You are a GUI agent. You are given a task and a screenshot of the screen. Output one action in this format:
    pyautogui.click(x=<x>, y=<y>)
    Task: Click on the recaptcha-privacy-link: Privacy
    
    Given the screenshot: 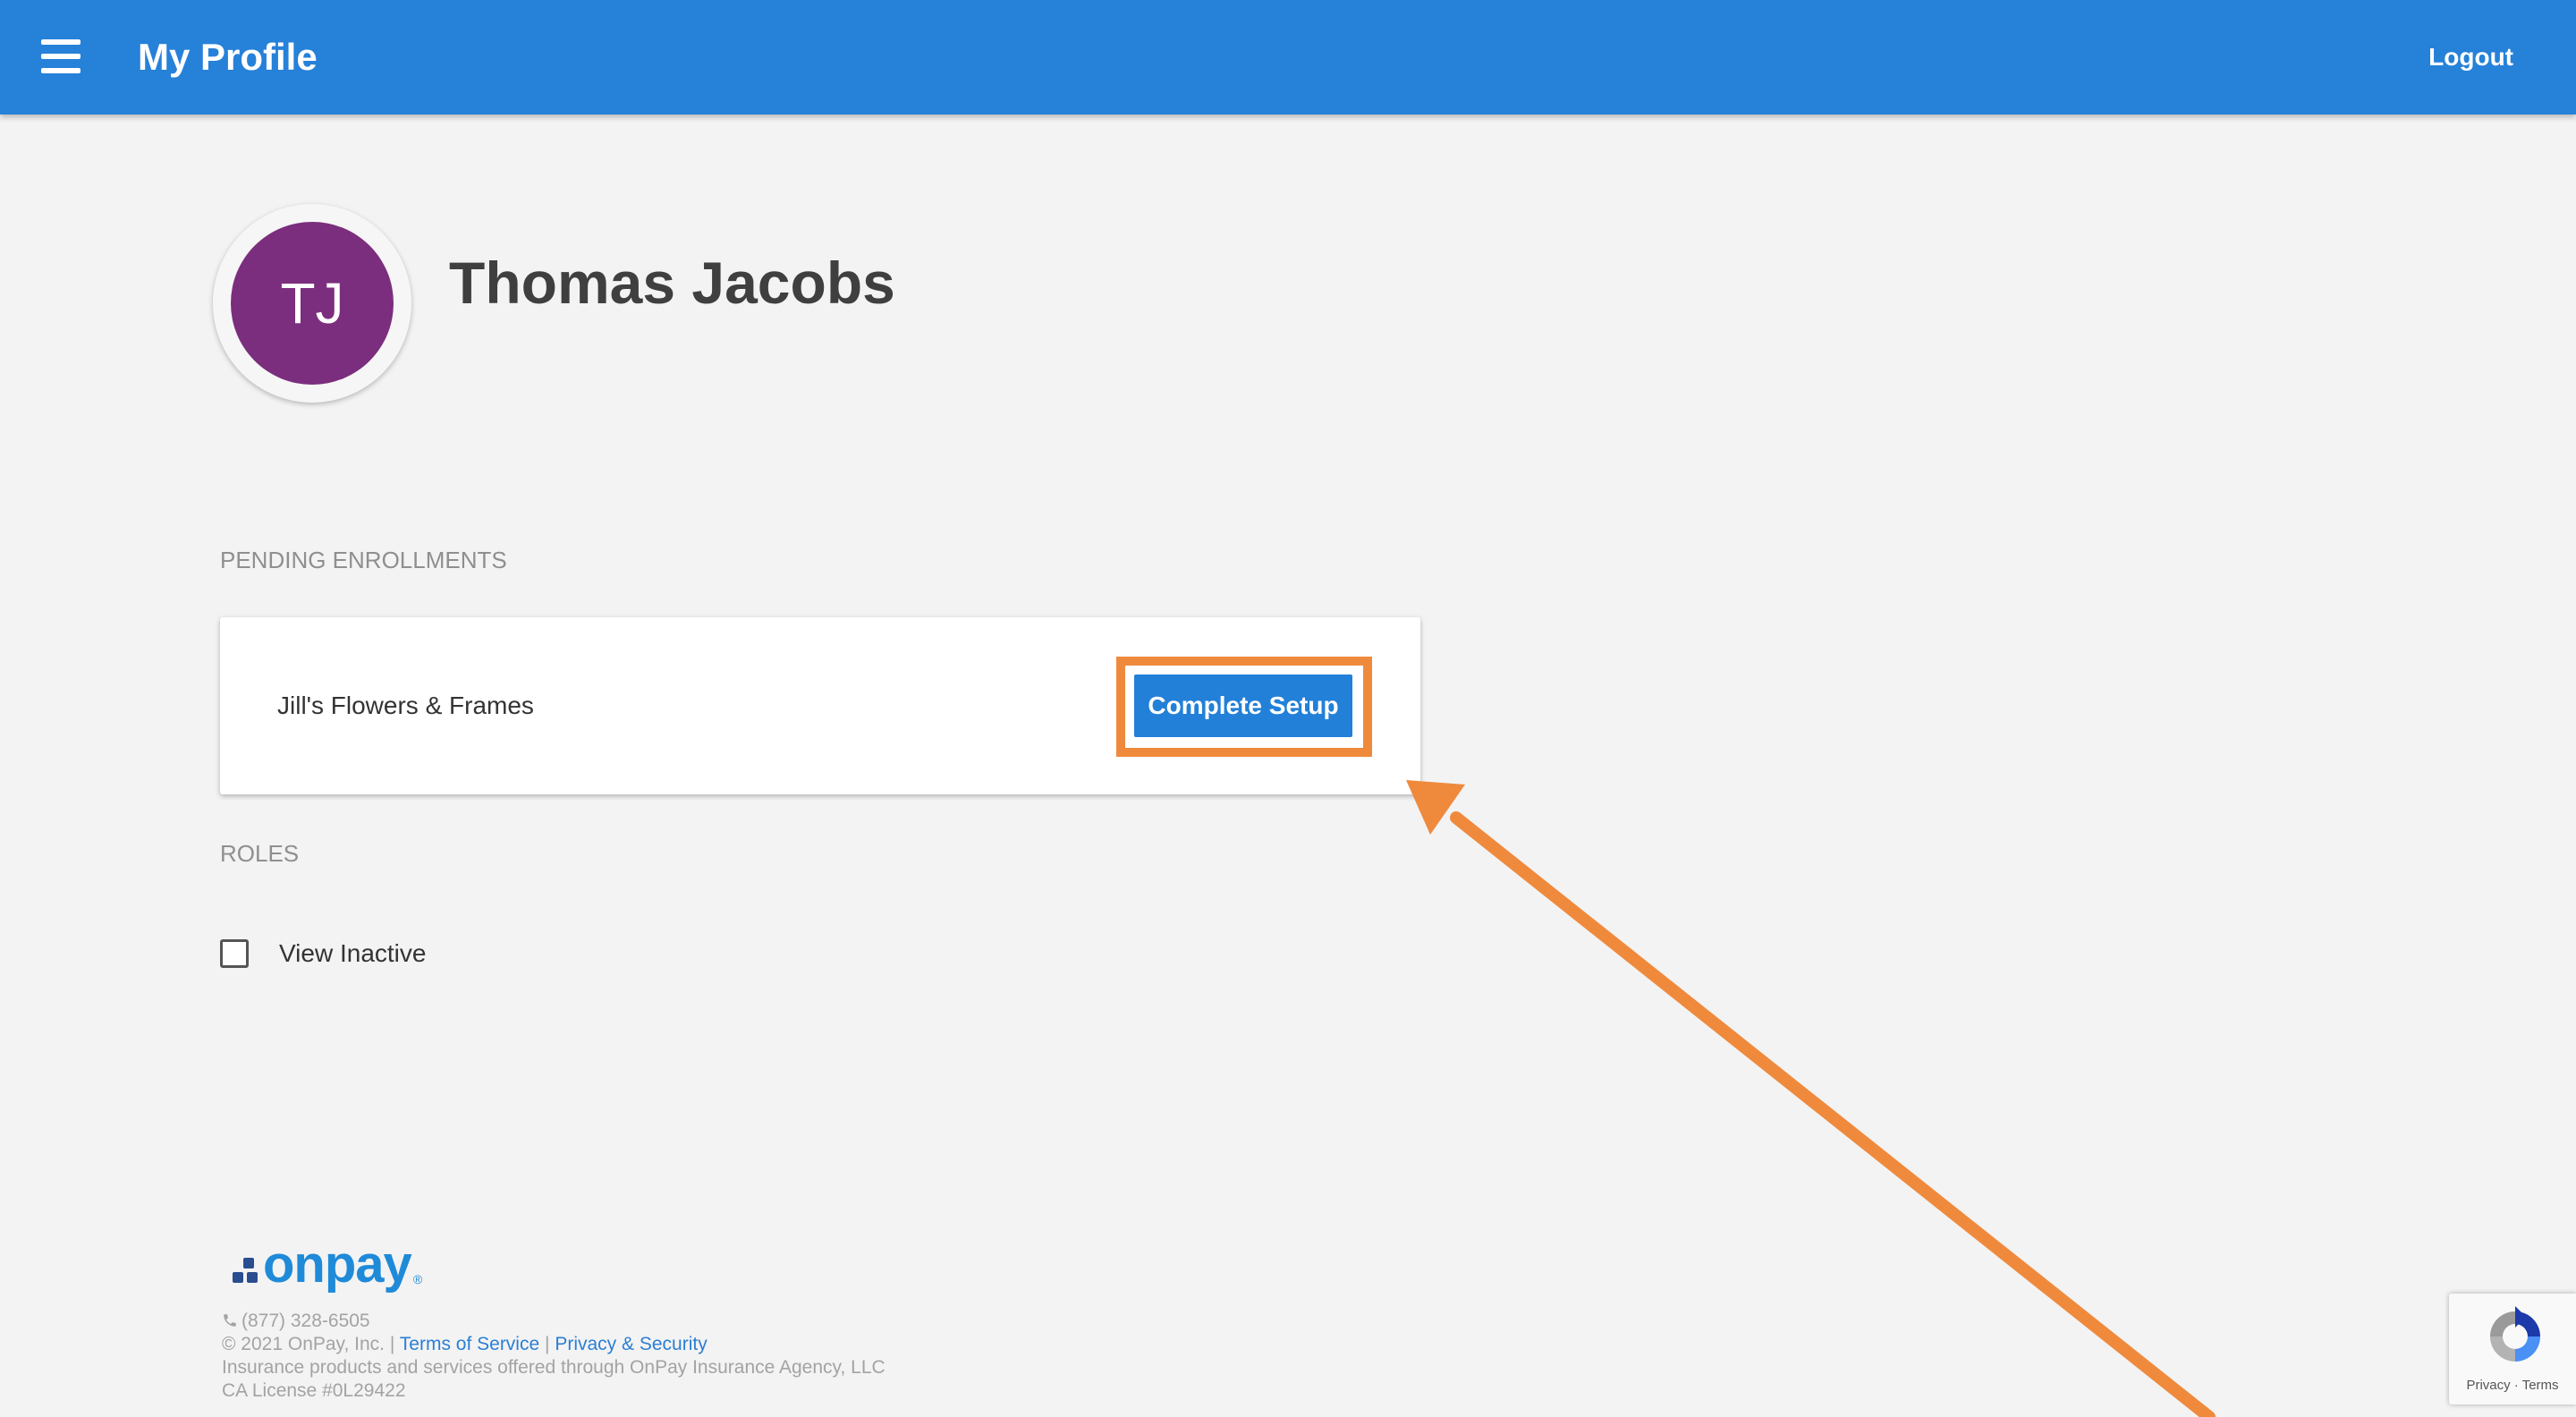 What is the action you would take?
    pyautogui.click(x=2488, y=1386)
    